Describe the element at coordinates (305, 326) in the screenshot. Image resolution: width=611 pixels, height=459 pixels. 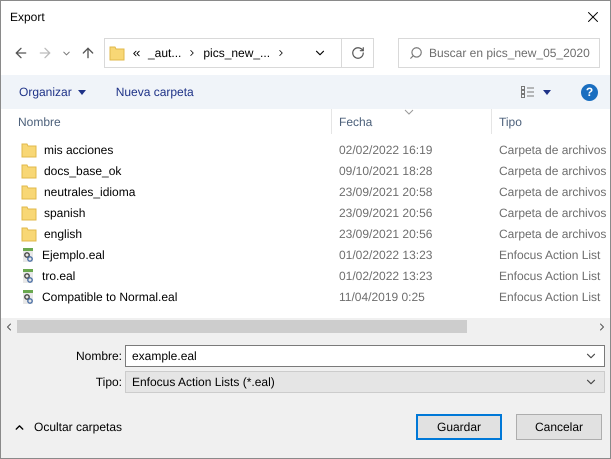
I see `horizontal-scrollbar` at that location.